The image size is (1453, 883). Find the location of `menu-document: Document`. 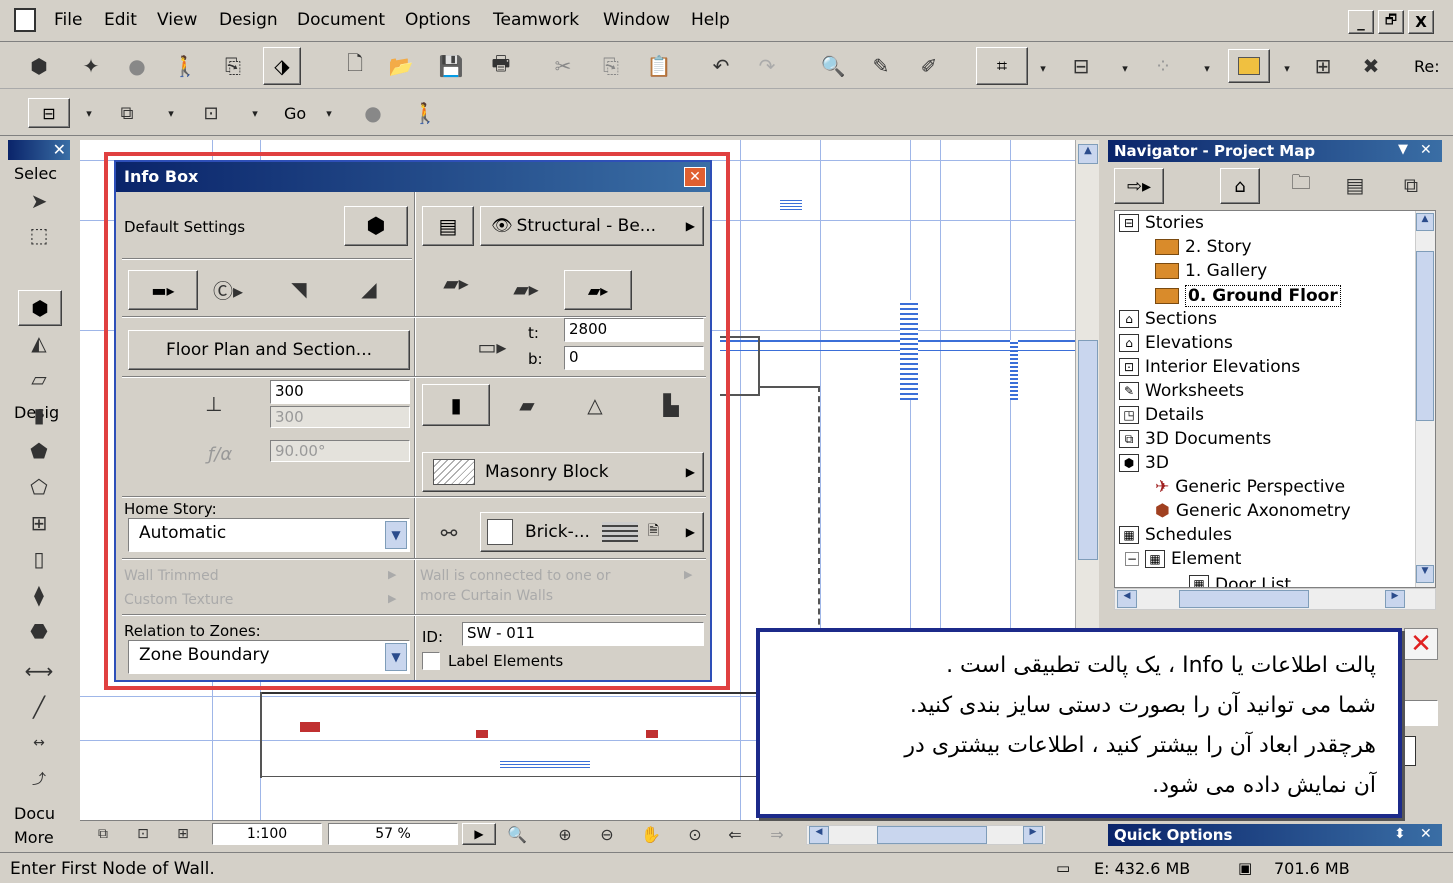

menu-document: Document is located at coordinates (341, 20).